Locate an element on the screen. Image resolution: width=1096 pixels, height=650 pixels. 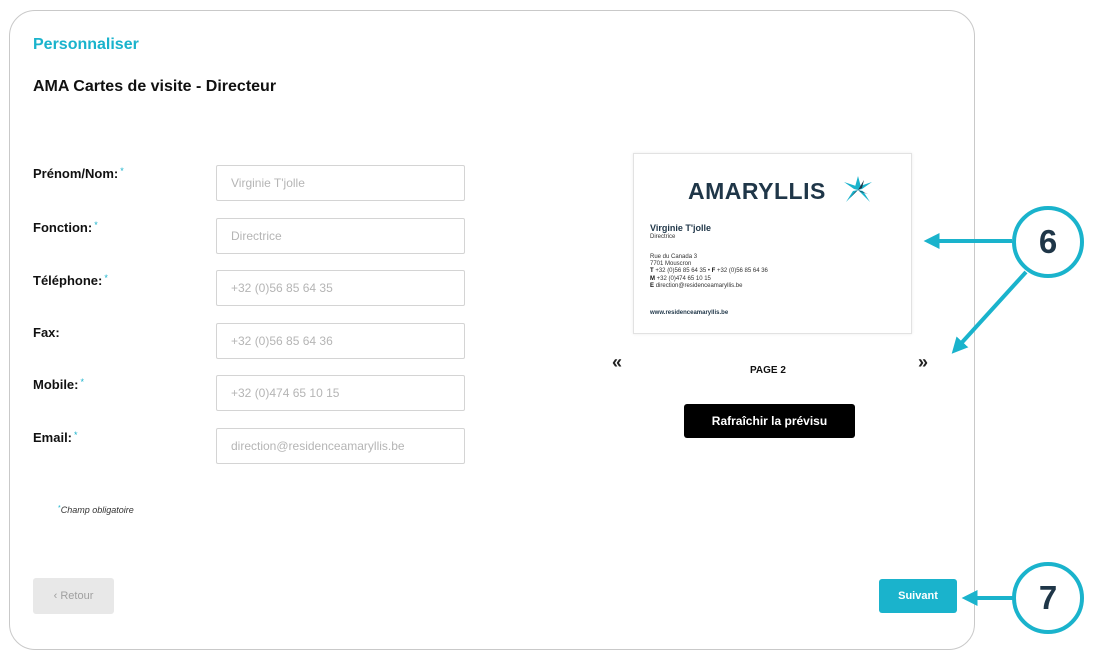
callout-7: 7 is located at coordinates (1048, 598).